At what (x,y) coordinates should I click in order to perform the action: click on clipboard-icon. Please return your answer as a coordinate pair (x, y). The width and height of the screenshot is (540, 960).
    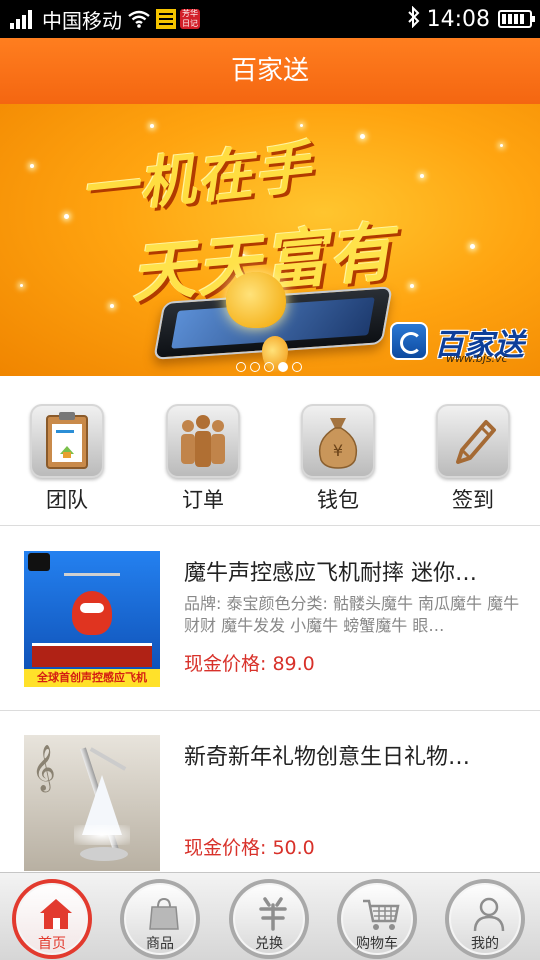
    Looking at the image, I should click on (67, 441).